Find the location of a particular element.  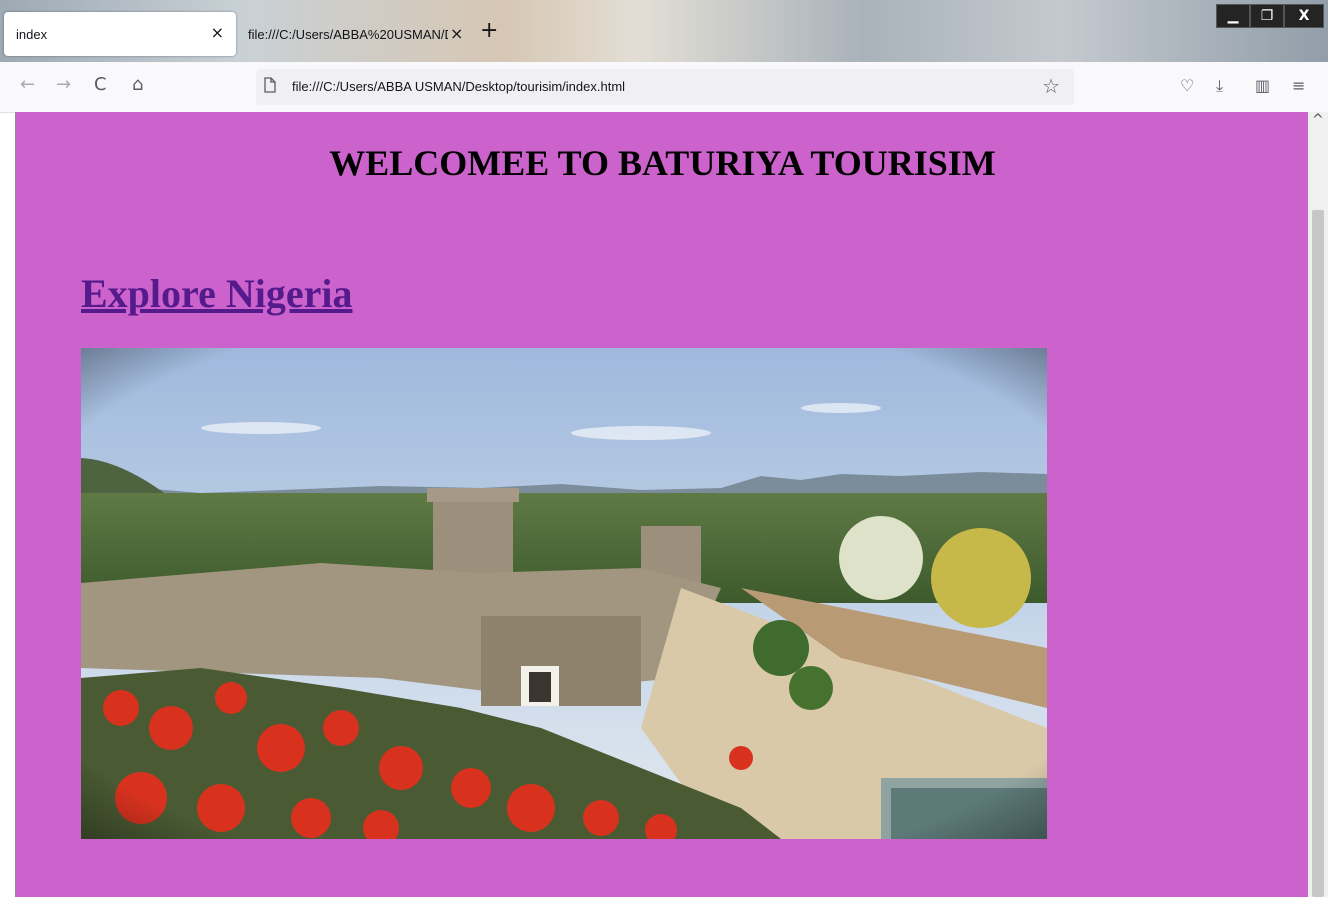

menu-icon: ≡ is located at coordinates (1298, 85).